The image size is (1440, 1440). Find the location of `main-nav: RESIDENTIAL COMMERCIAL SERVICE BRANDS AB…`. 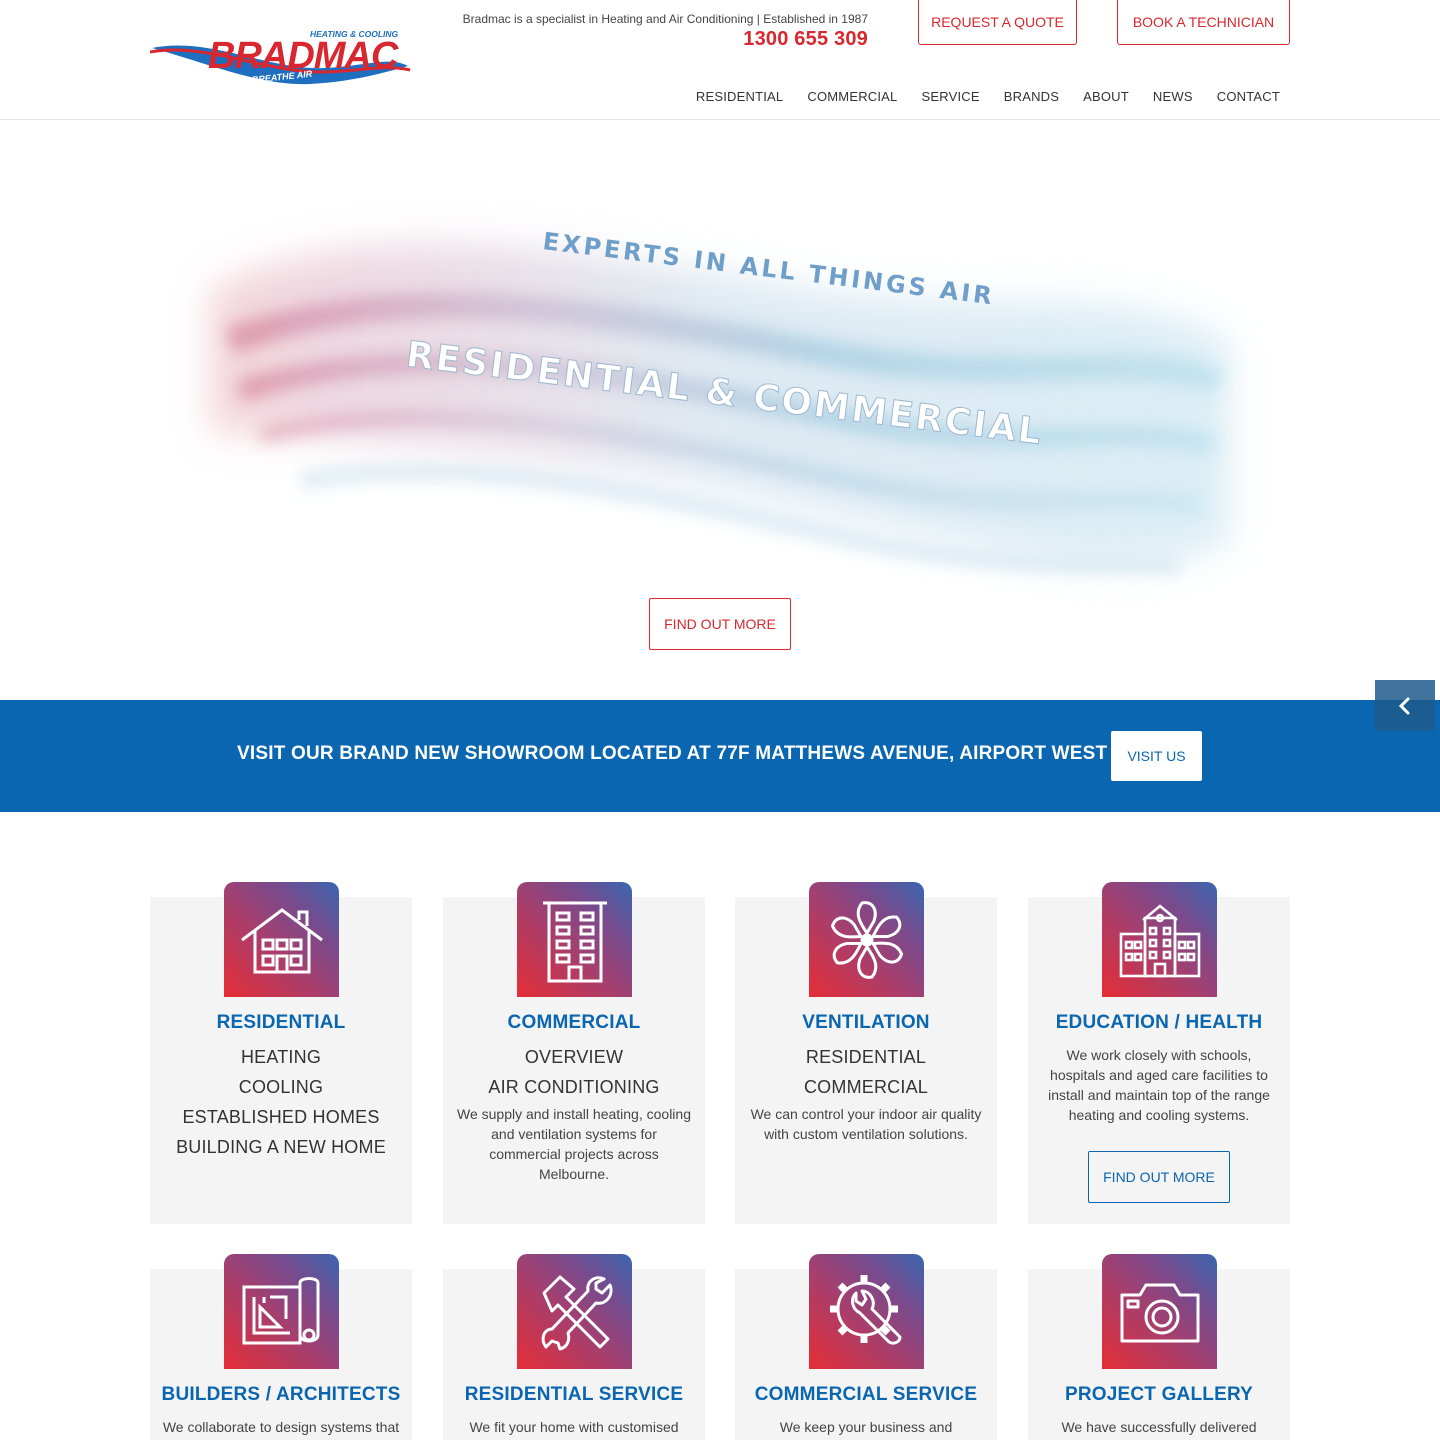

main-nav: RESIDENTIAL COMMERCIAL SERVICE BRANDS AB… is located at coordinates (982, 96).